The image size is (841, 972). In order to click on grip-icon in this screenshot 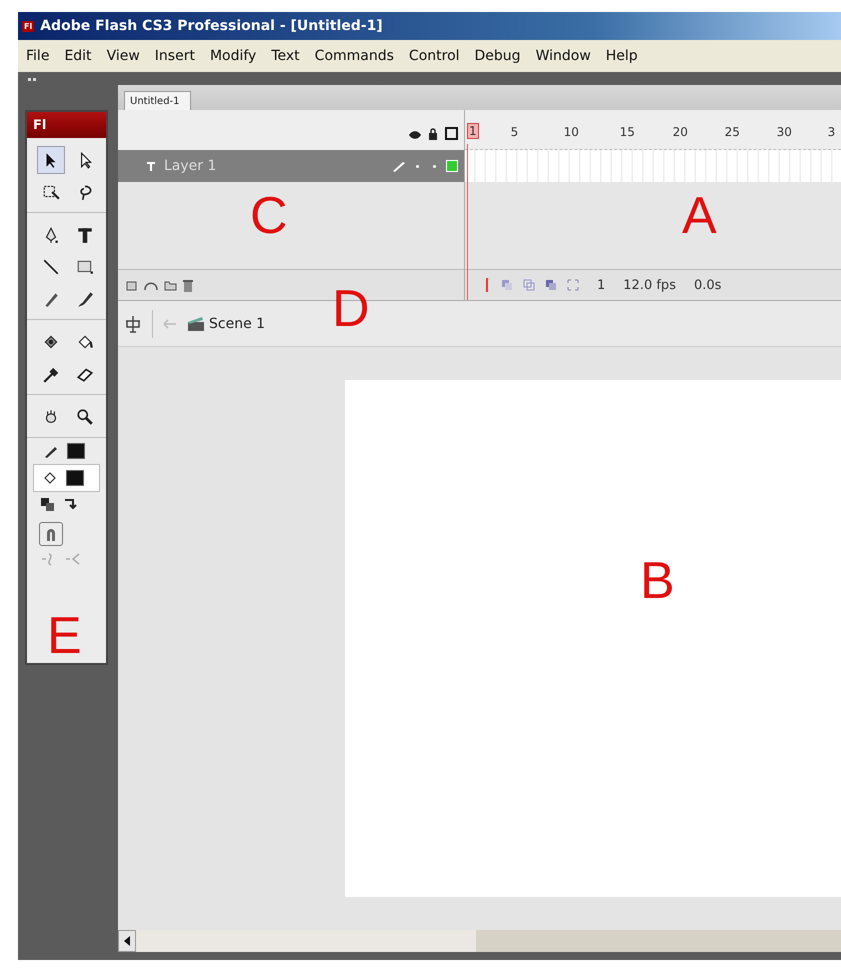, I will do `click(32, 80)`.